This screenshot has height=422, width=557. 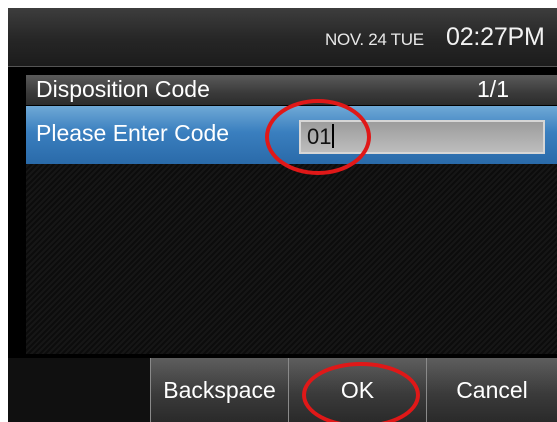 What do you see at coordinates (133, 133) in the screenshot?
I see `code-field-label: Please Enter Code` at bounding box center [133, 133].